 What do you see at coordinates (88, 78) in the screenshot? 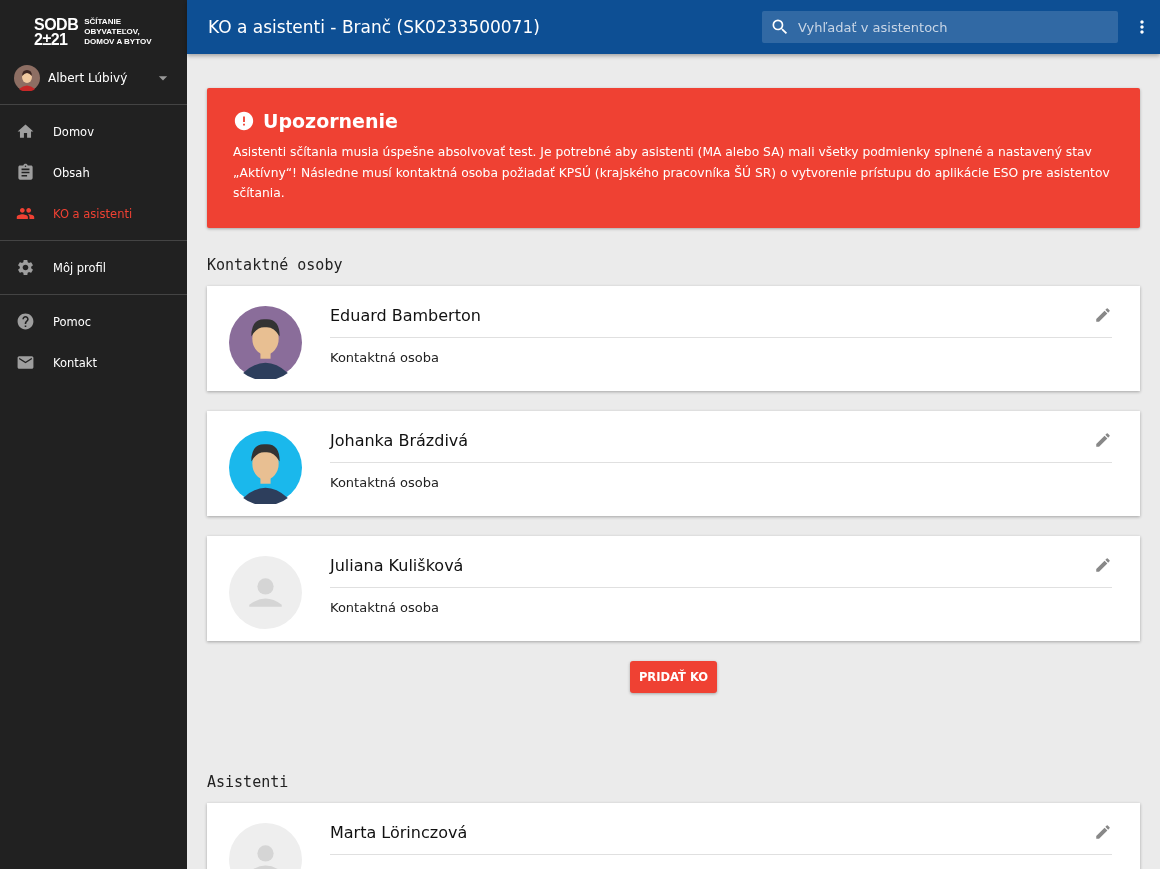
I see `user-name: Albert Lúbivý` at bounding box center [88, 78].